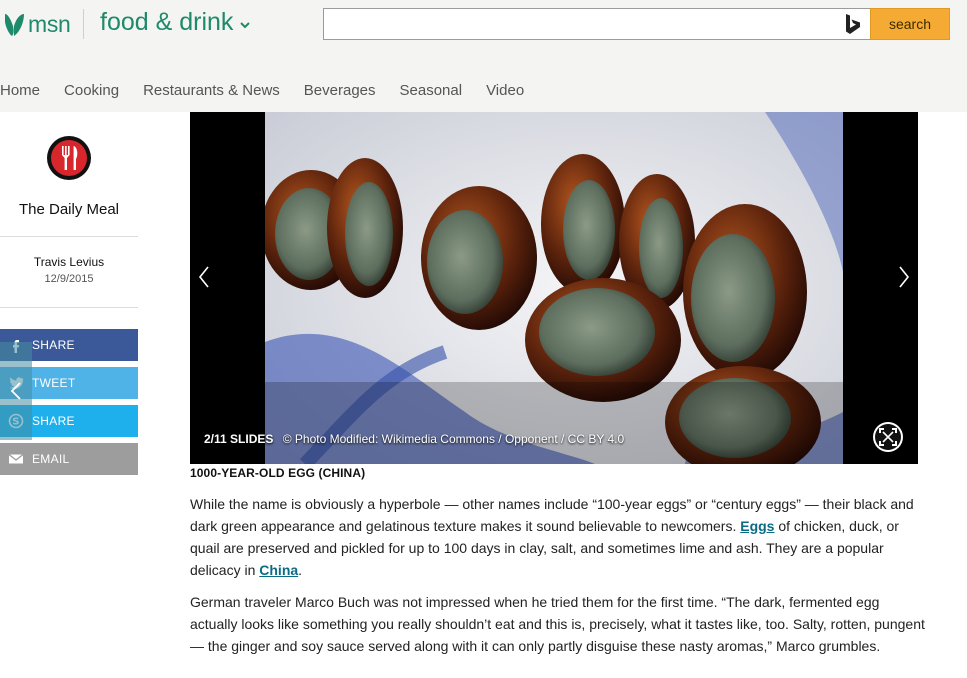 The height and width of the screenshot is (678, 967). Describe the element at coordinates (69, 158) in the screenshot. I see `fork-knife-icon` at that location.